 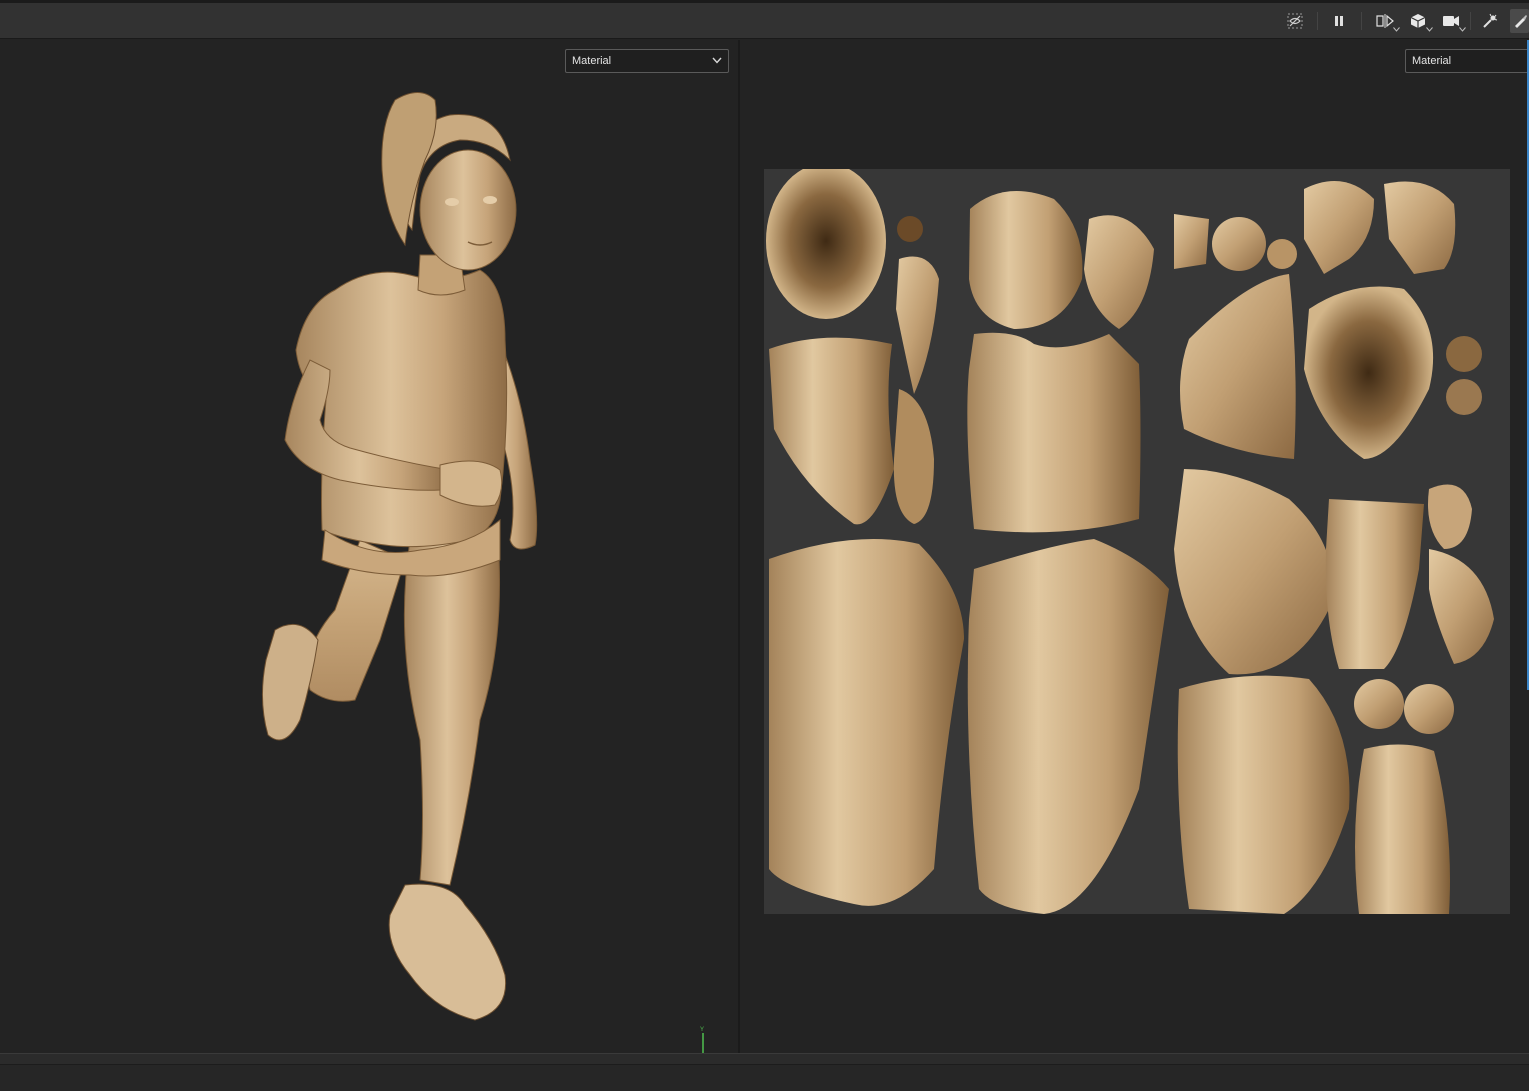 I want to click on status-bar-inner, so click(x=764, y=1077).